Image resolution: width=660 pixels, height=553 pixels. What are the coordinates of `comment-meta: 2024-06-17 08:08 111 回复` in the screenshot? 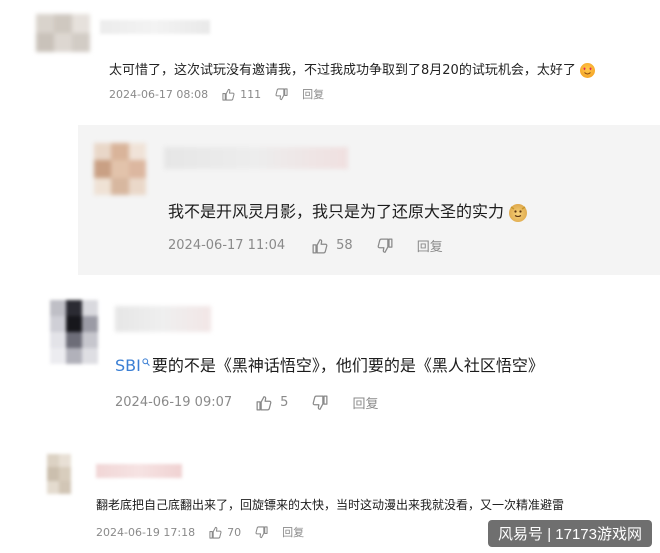 It's located at (216, 94).